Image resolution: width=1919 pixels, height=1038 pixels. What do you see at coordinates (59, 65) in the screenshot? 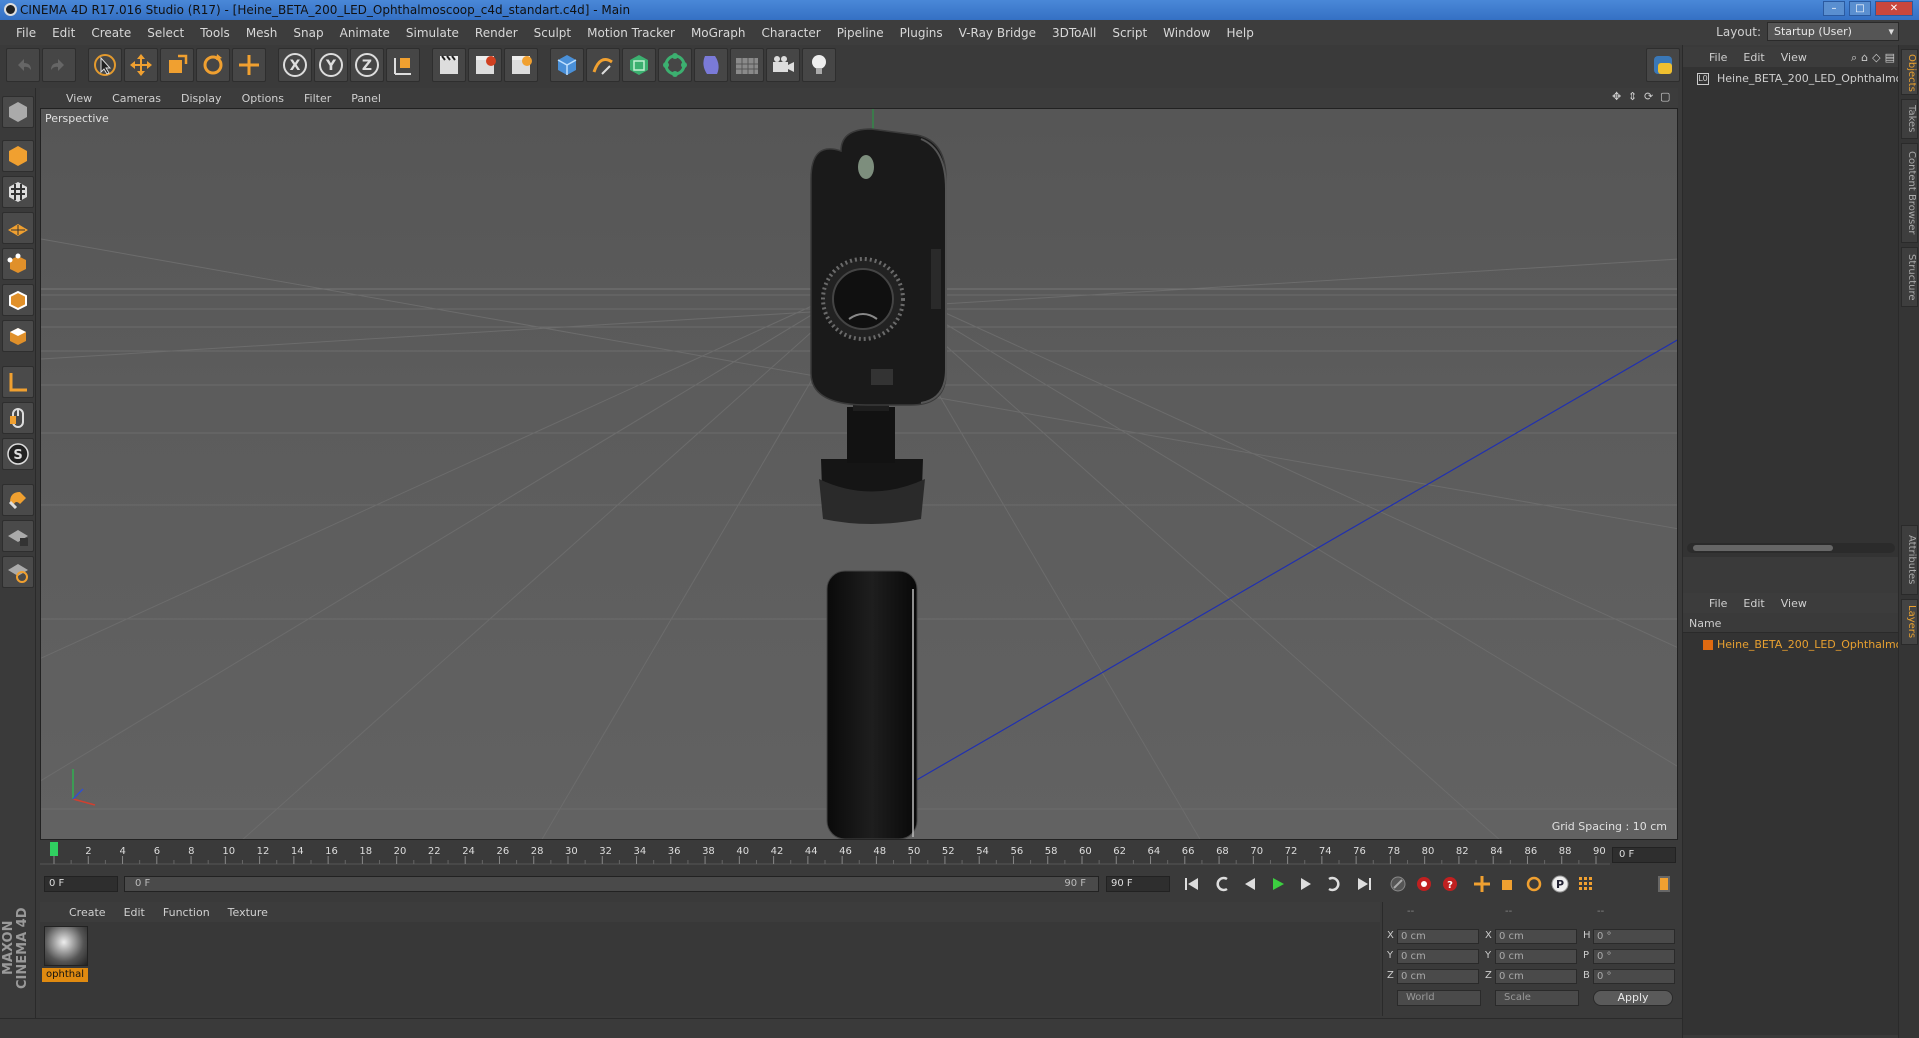
I see `redo-icon` at bounding box center [59, 65].